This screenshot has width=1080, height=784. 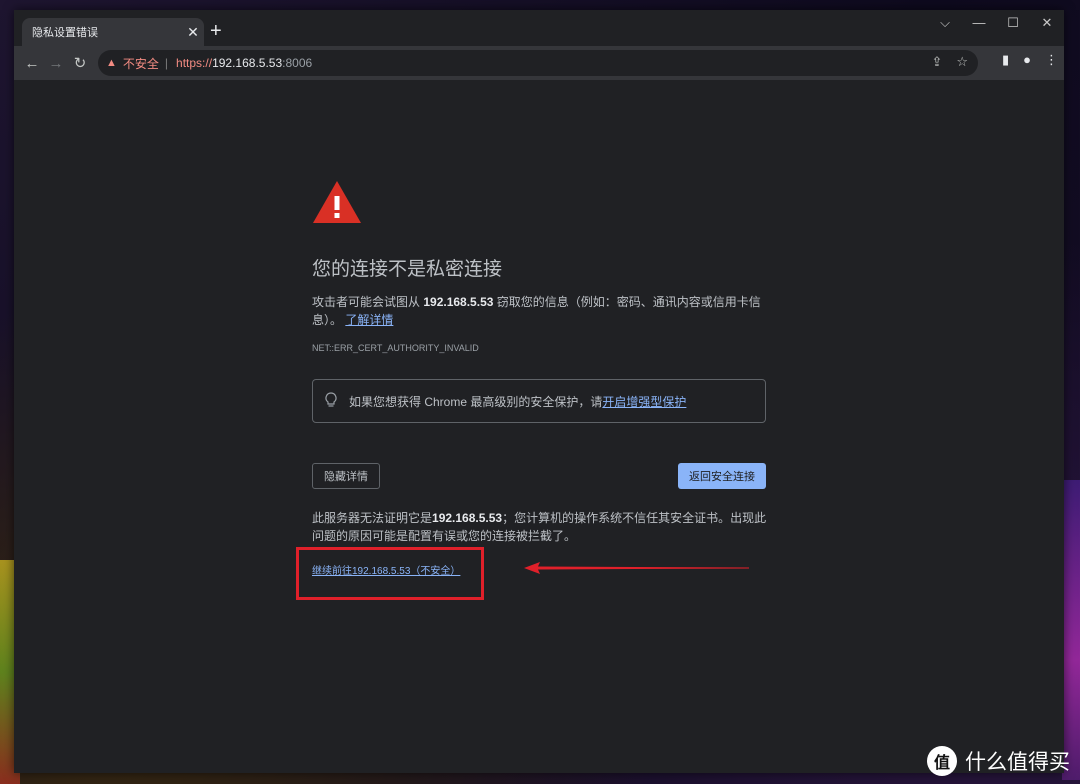 I want to click on close-window-button: ✕, so click(x=1047, y=23).